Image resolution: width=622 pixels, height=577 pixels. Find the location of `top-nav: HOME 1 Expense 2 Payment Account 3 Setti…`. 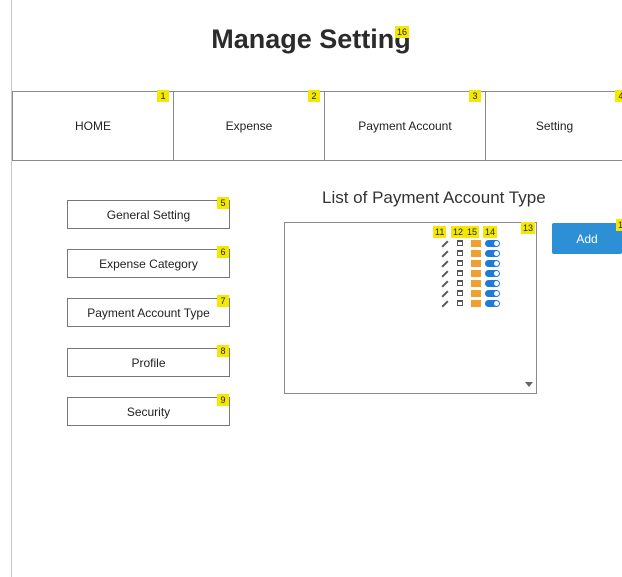

top-nav: HOME 1 Expense 2 Payment Account 3 Setti… is located at coordinates (317, 125).